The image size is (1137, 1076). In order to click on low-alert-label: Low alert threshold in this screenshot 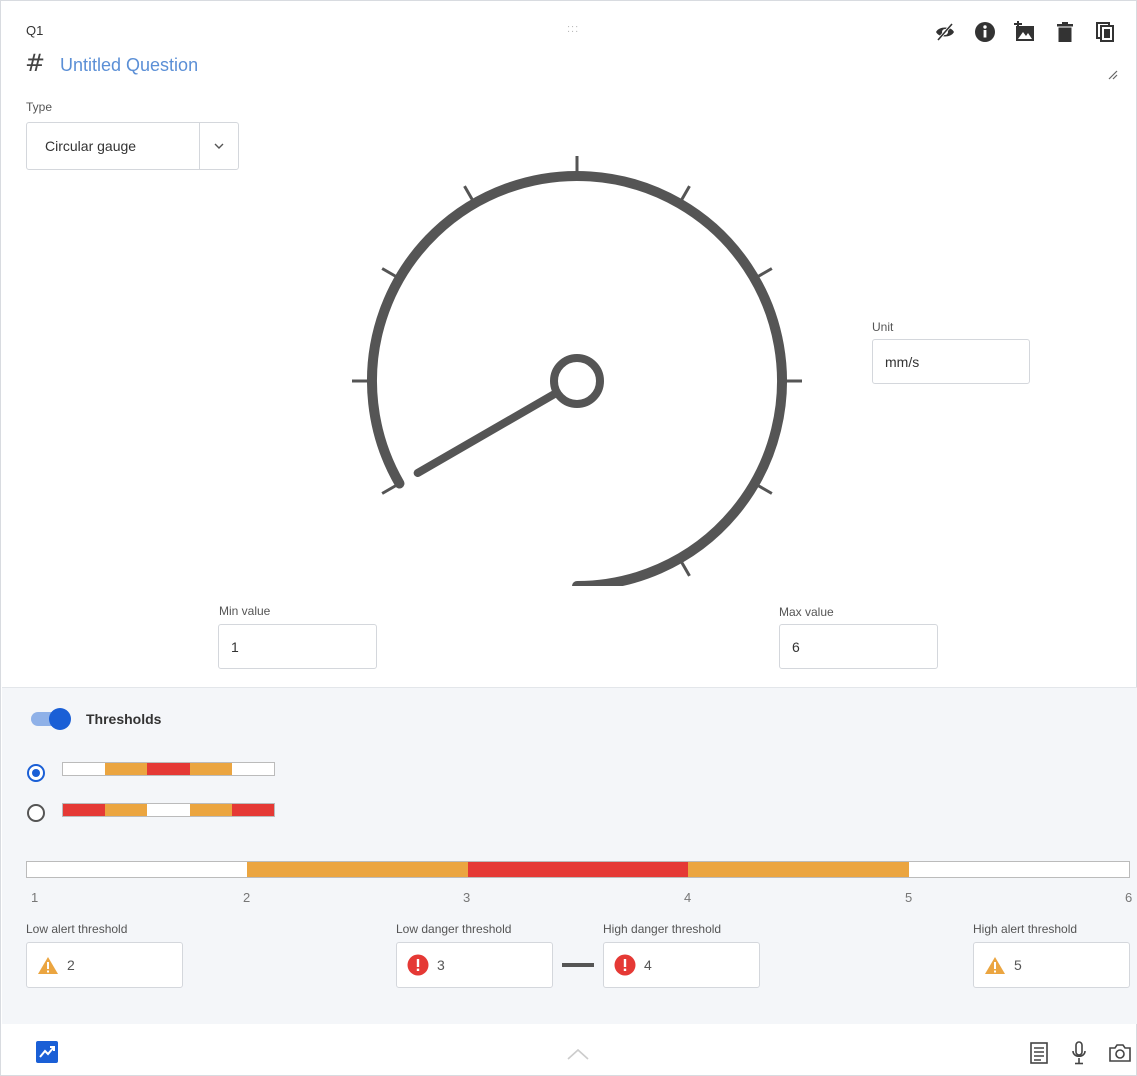, I will do `click(77, 929)`.